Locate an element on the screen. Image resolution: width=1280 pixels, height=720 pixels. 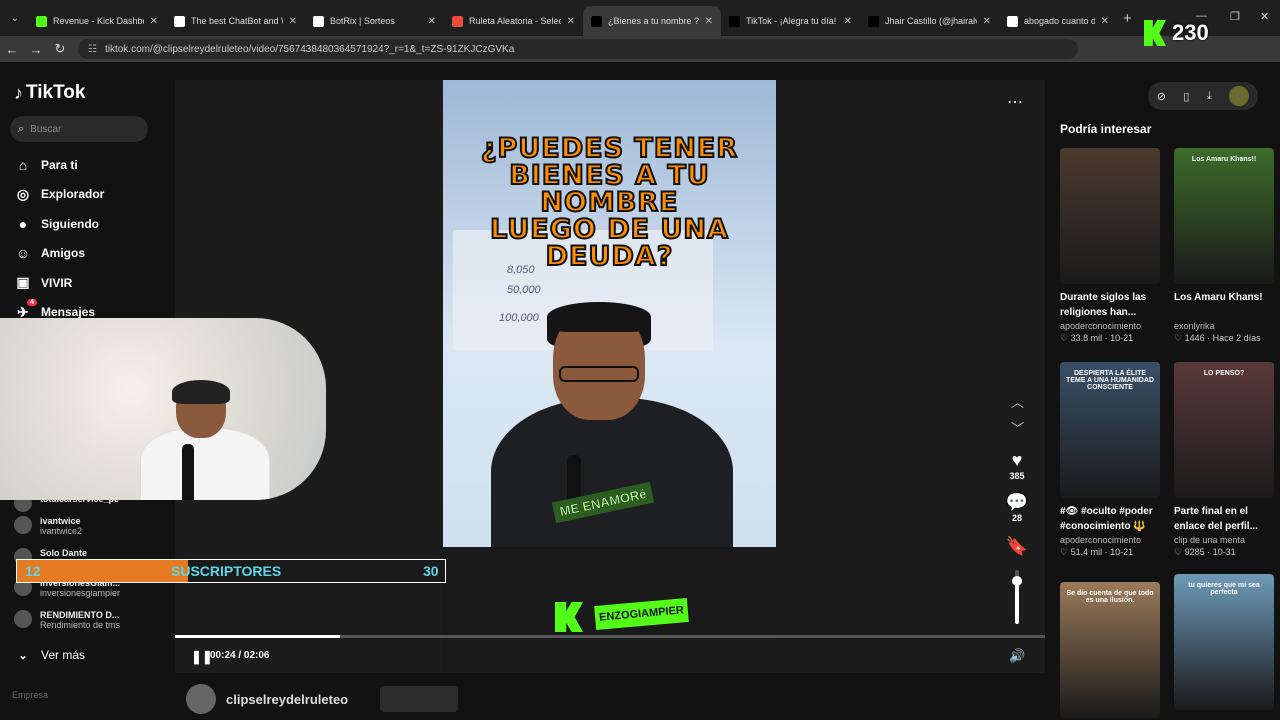
sidebar-item-label: VIVIR is located at coordinates (57, 282).